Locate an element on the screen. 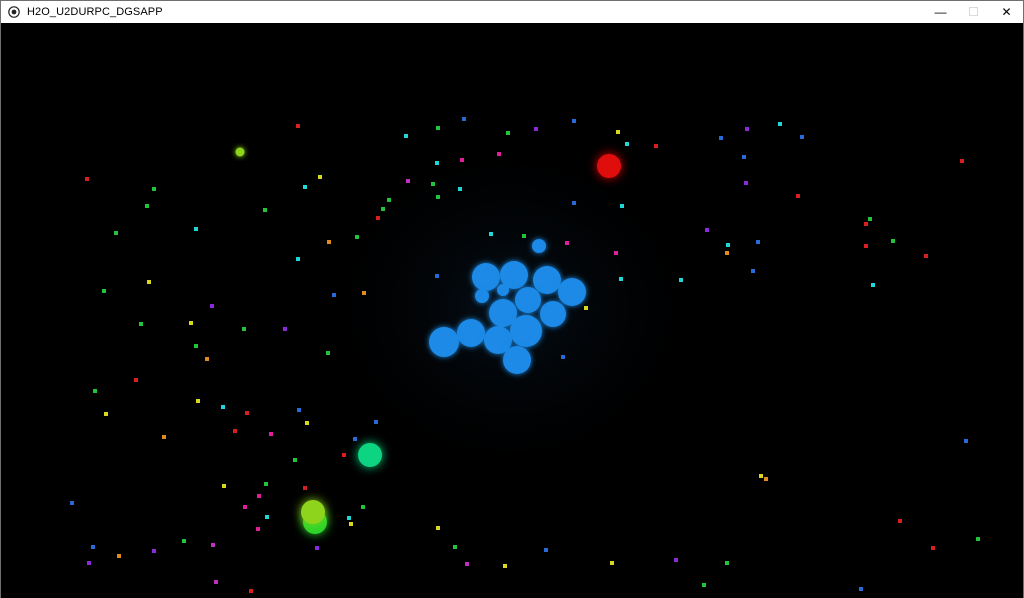  window-controls: — ☐ ✕ is located at coordinates (973, 12).